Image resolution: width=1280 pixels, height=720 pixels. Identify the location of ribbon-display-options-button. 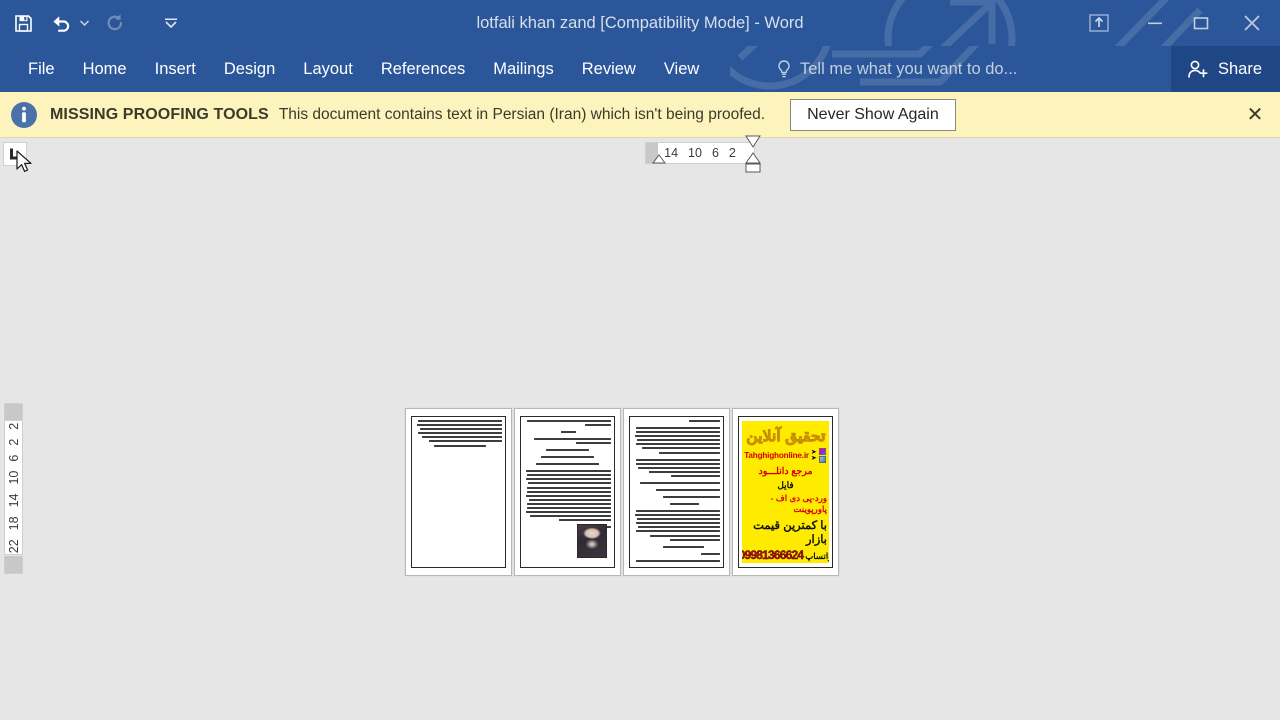
(1099, 23).